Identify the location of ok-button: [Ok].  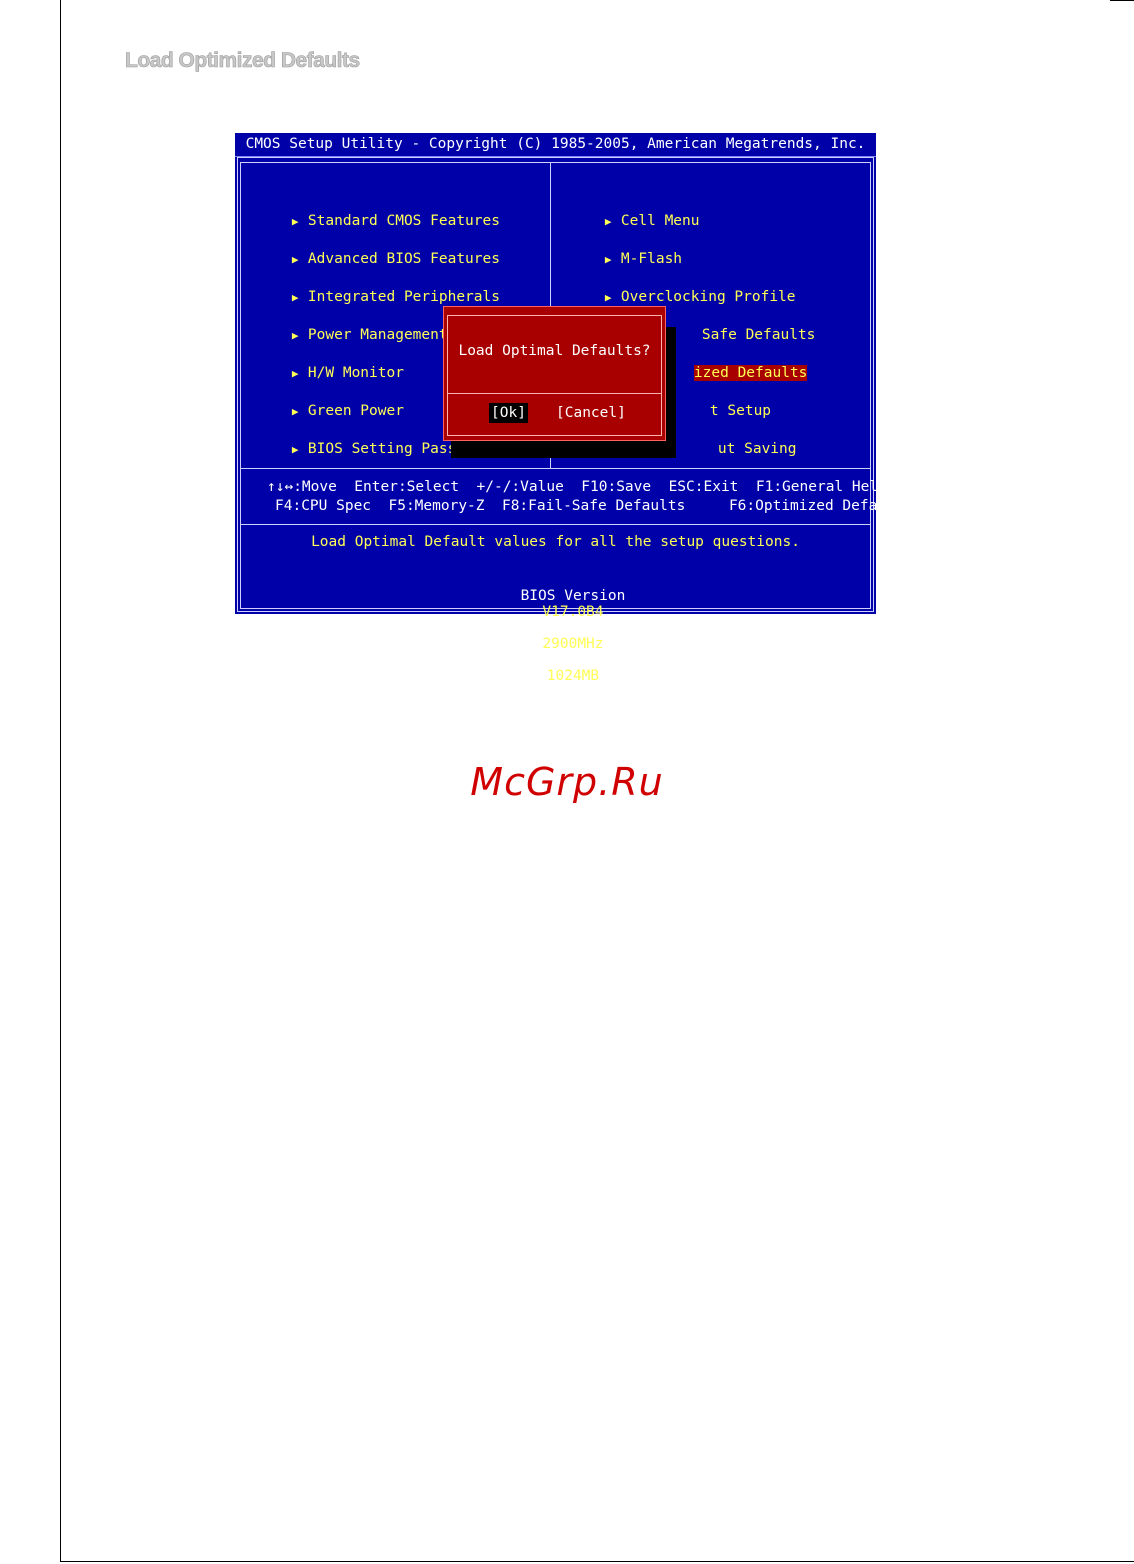
(508, 413).